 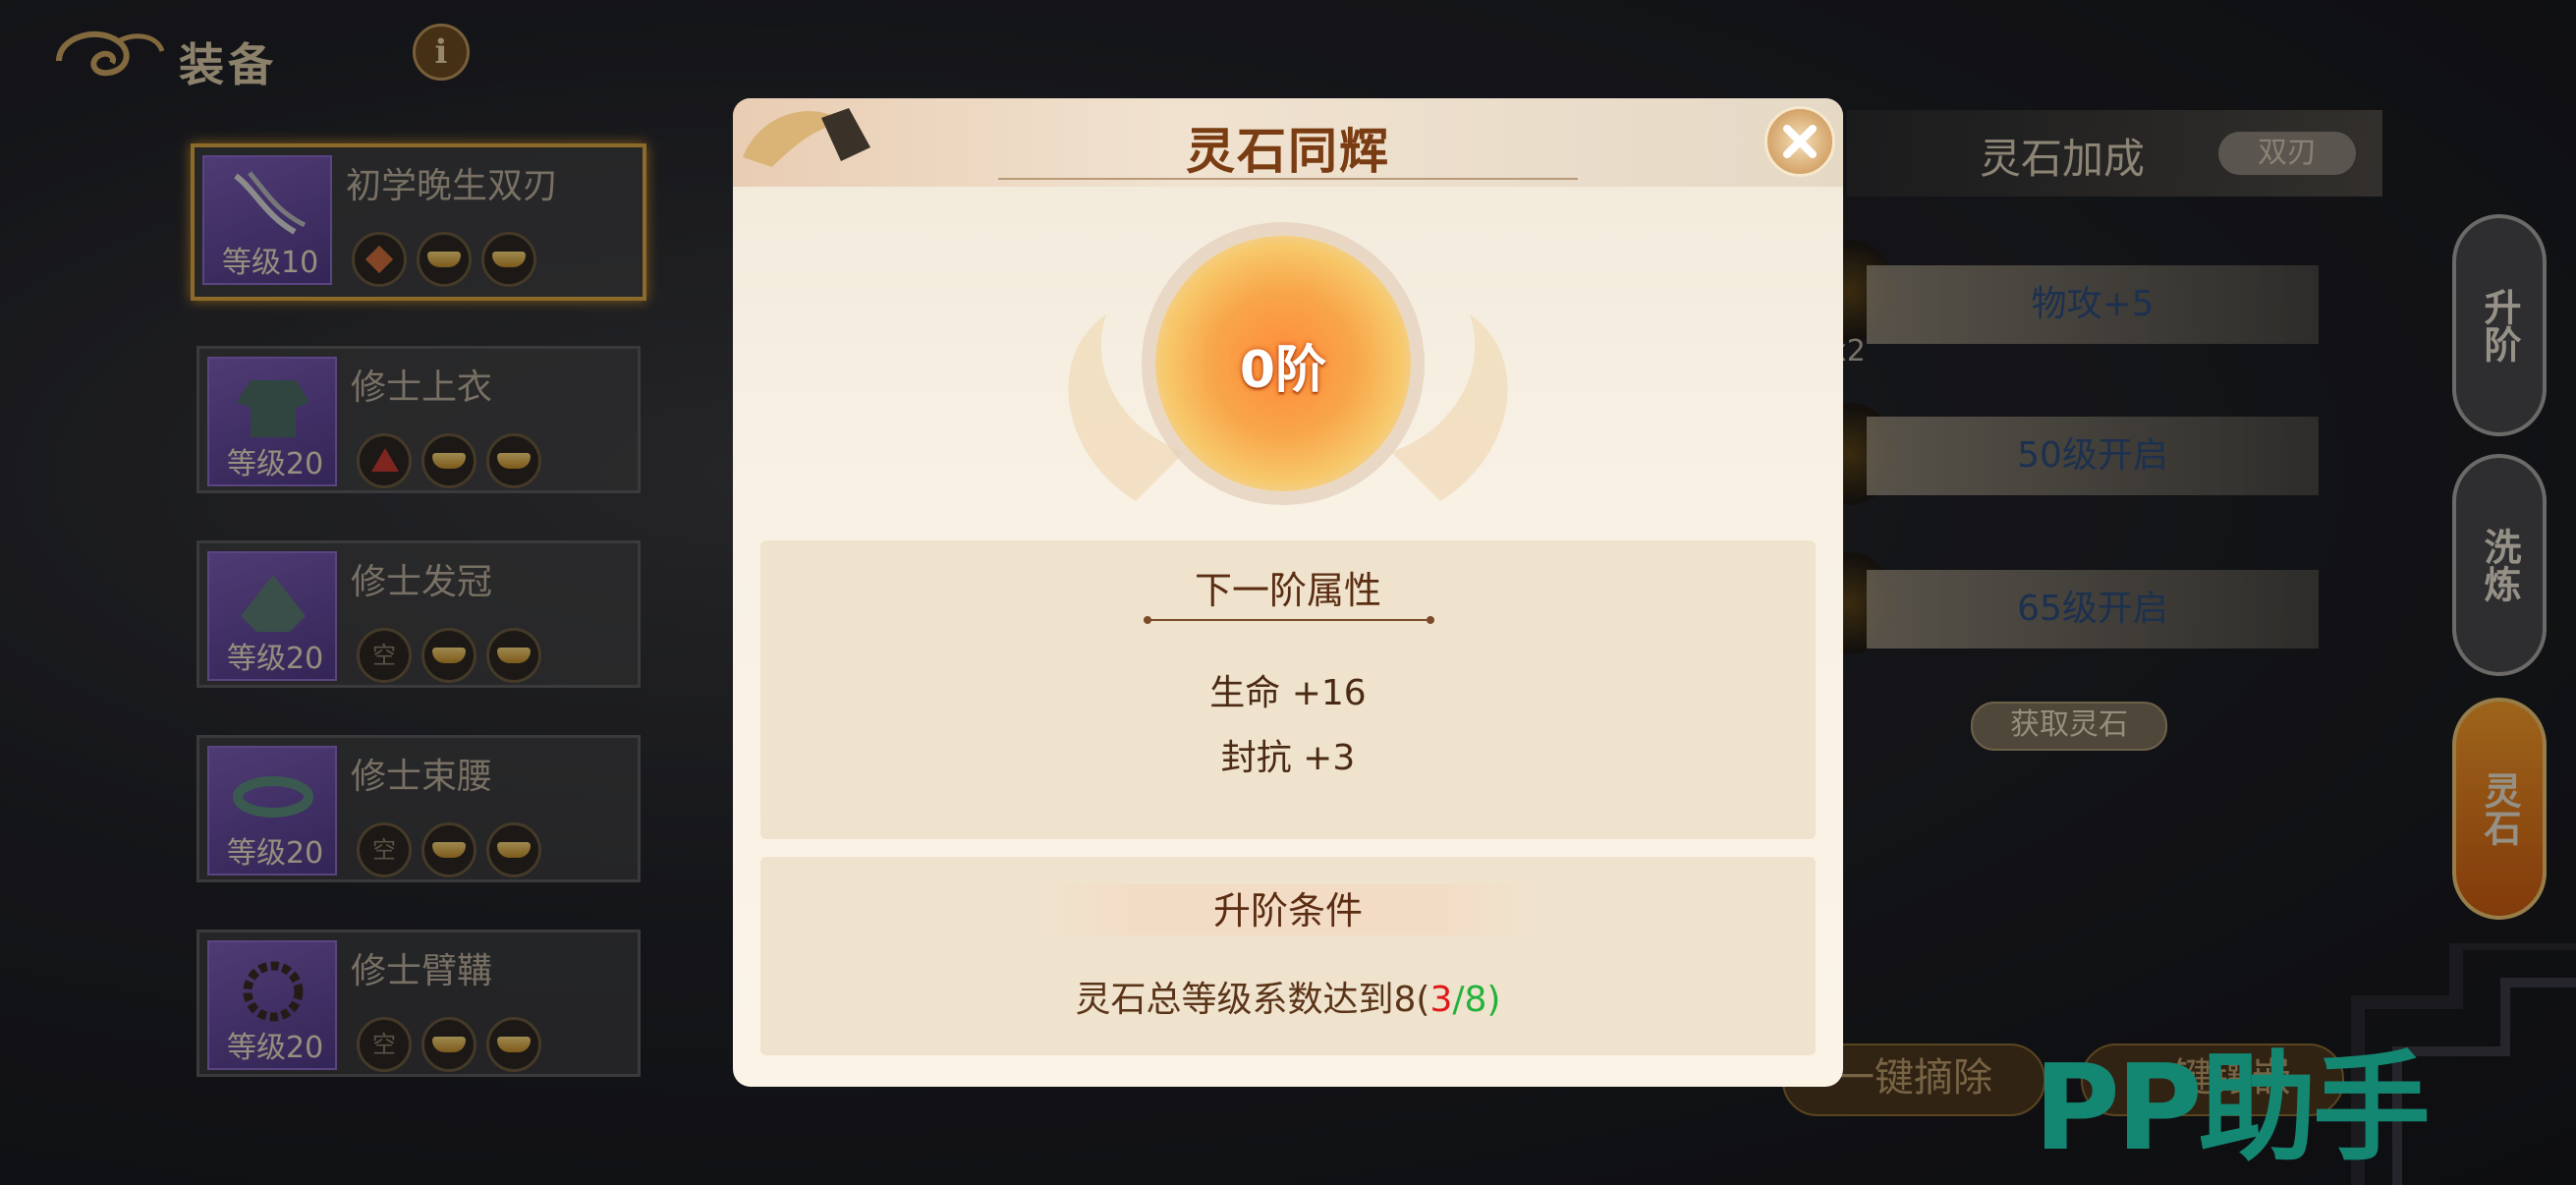 What do you see at coordinates (1493, 1000) in the screenshot?
I see `condition-suffix: )` at bounding box center [1493, 1000].